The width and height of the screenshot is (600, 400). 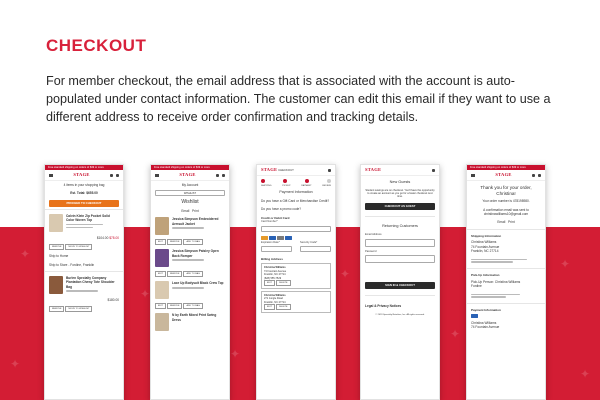 What do you see at coordinates (190, 202) in the screenshot?
I see `wishlist-heading: Wishlist` at bounding box center [190, 202].